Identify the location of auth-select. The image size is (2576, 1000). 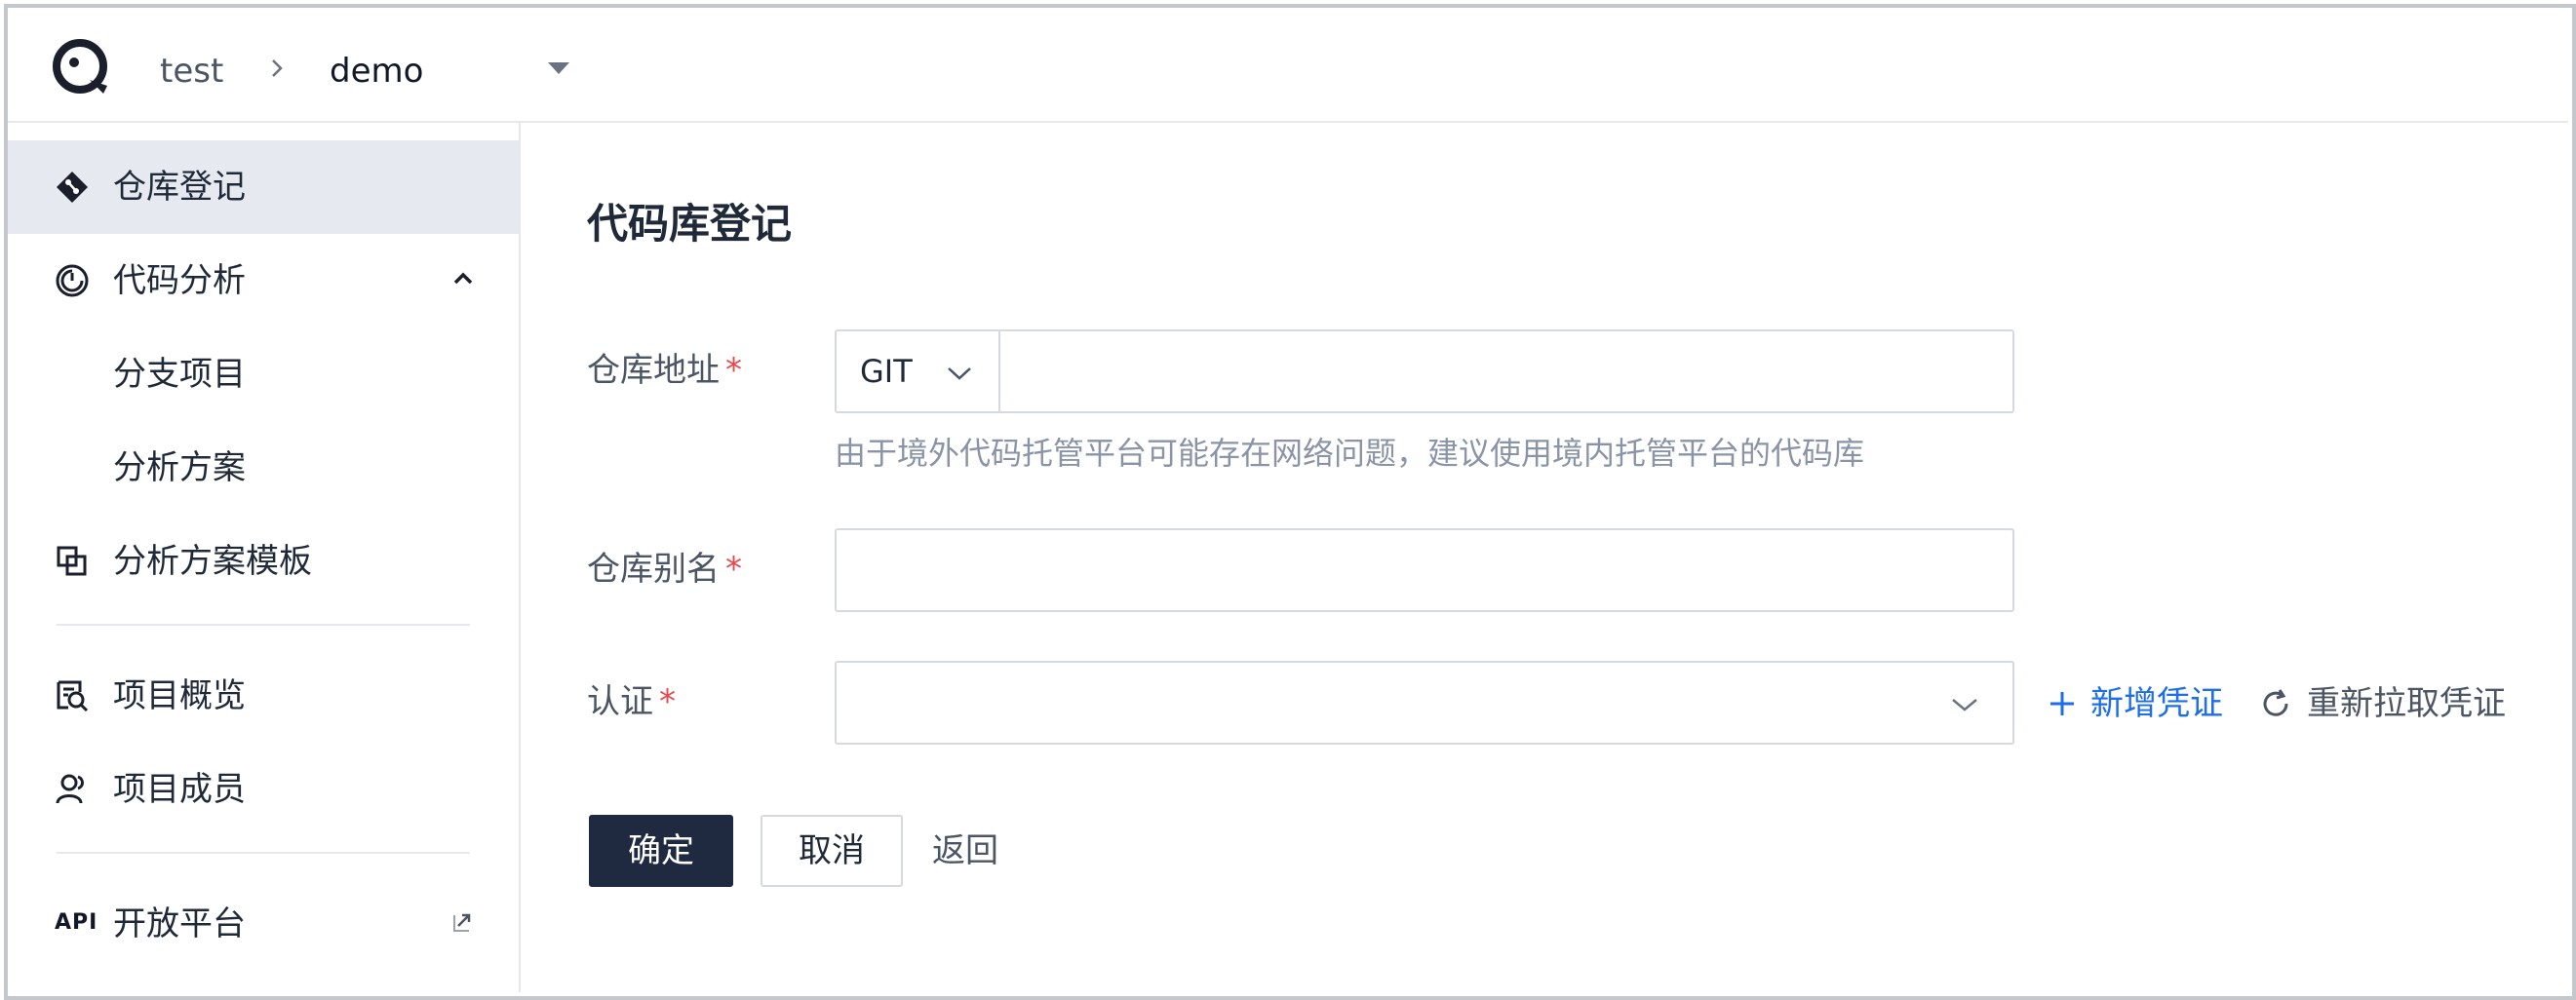
(1424, 703).